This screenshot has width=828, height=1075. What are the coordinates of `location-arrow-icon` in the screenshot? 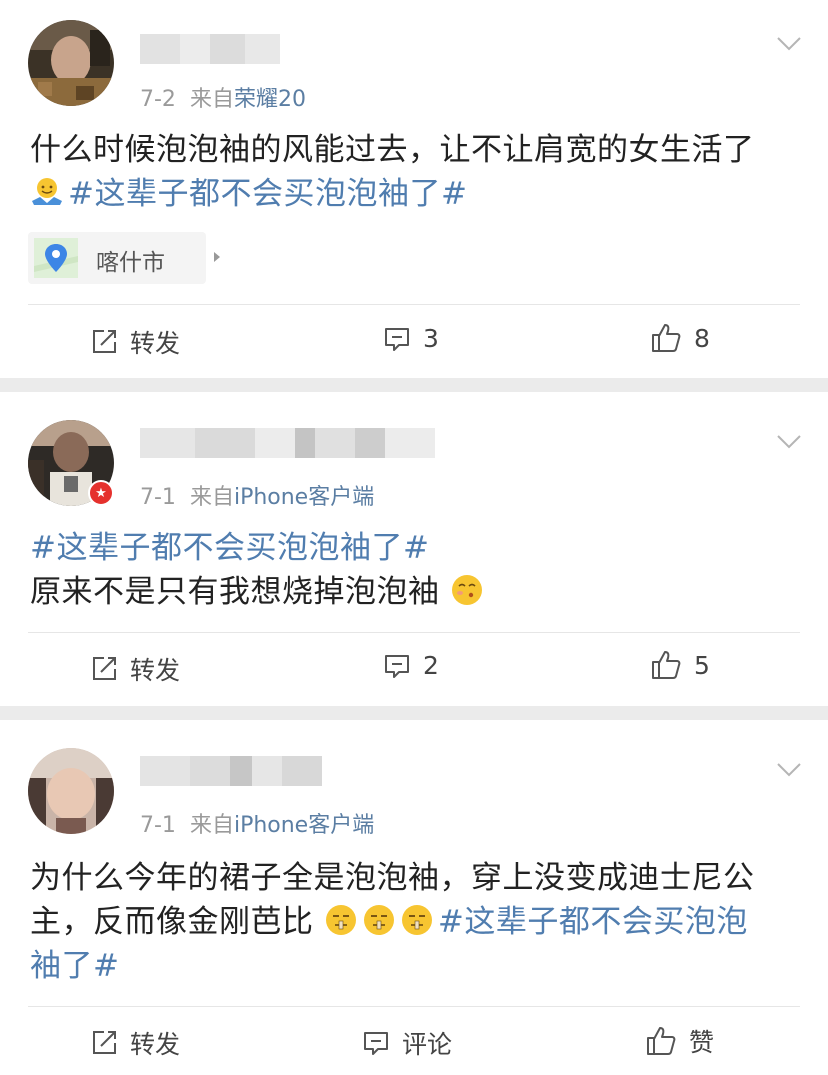 It's located at (217, 257).